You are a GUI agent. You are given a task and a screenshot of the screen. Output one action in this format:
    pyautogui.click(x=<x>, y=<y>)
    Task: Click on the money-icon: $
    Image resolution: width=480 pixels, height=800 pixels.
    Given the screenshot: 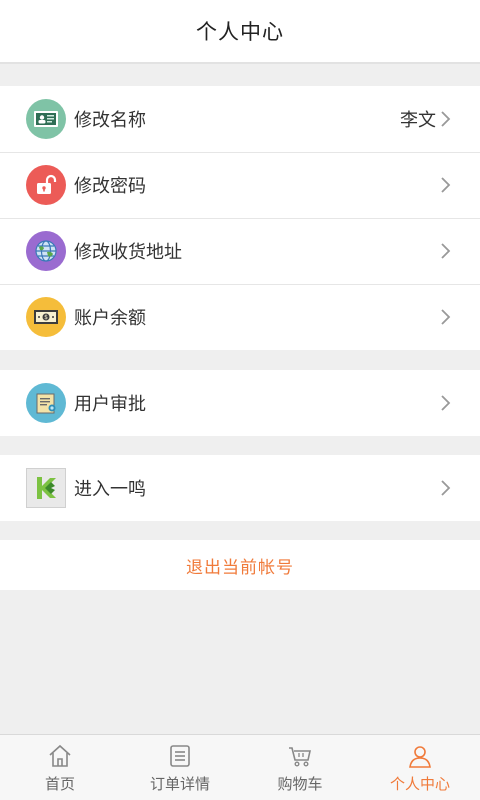 What is the action you would take?
    pyautogui.click(x=46, y=317)
    